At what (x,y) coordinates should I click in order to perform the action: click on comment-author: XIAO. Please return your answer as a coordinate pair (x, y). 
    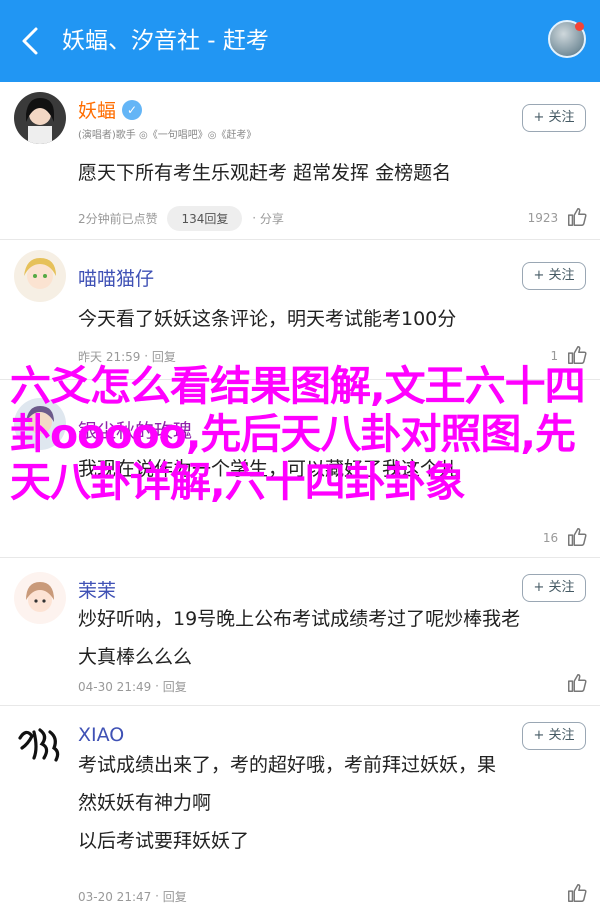
    Looking at the image, I should click on (101, 735).